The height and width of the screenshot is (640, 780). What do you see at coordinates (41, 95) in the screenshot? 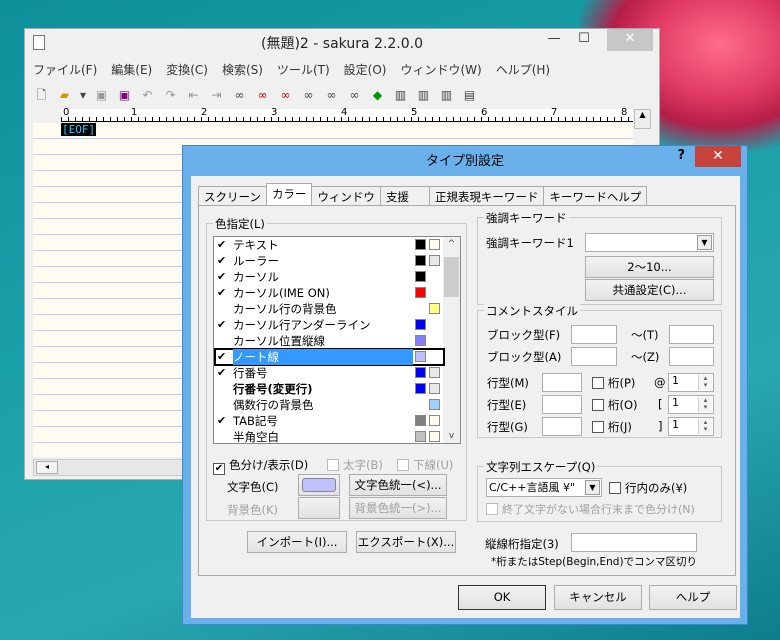
I see `new-file-icon: 🗋` at bounding box center [41, 95].